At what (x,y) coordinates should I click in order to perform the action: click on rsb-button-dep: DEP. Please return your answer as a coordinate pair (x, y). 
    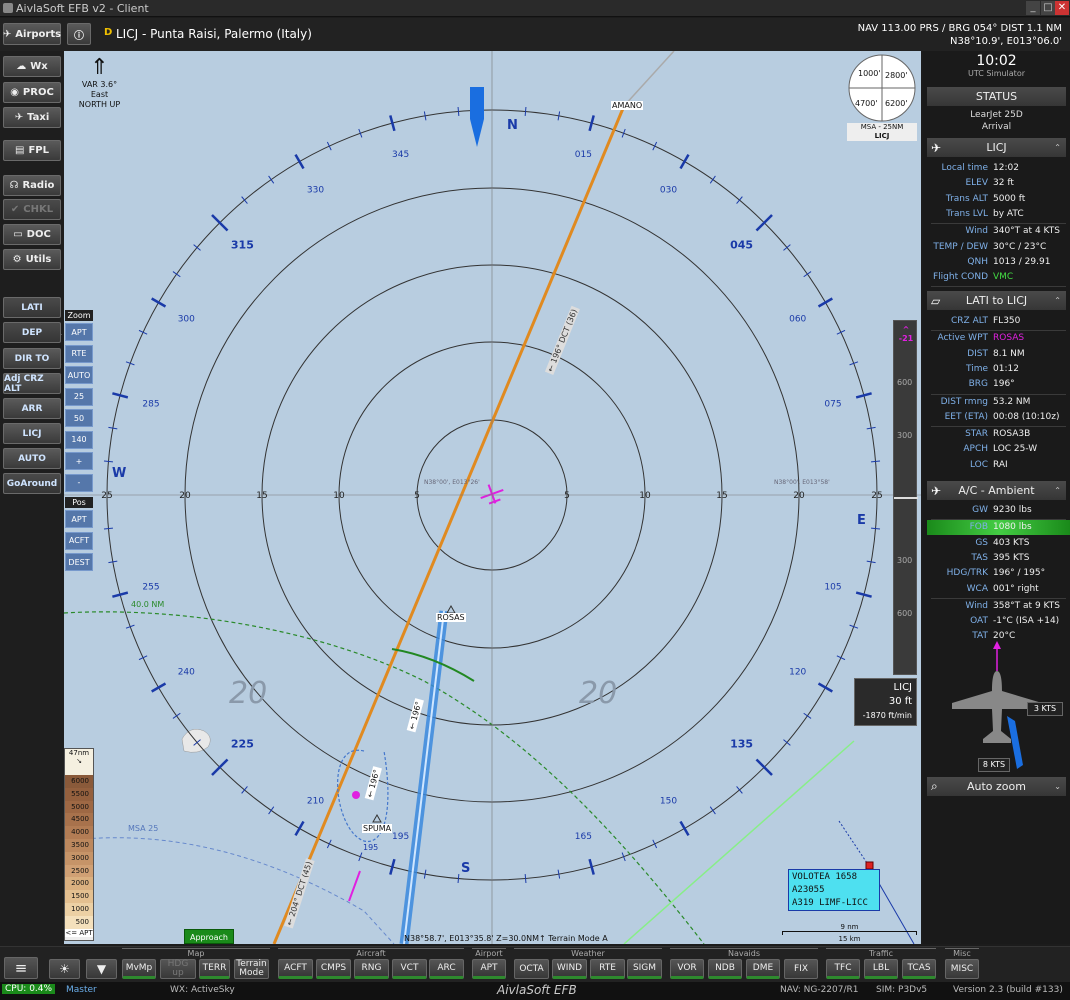
    Looking at the image, I should click on (32, 332).